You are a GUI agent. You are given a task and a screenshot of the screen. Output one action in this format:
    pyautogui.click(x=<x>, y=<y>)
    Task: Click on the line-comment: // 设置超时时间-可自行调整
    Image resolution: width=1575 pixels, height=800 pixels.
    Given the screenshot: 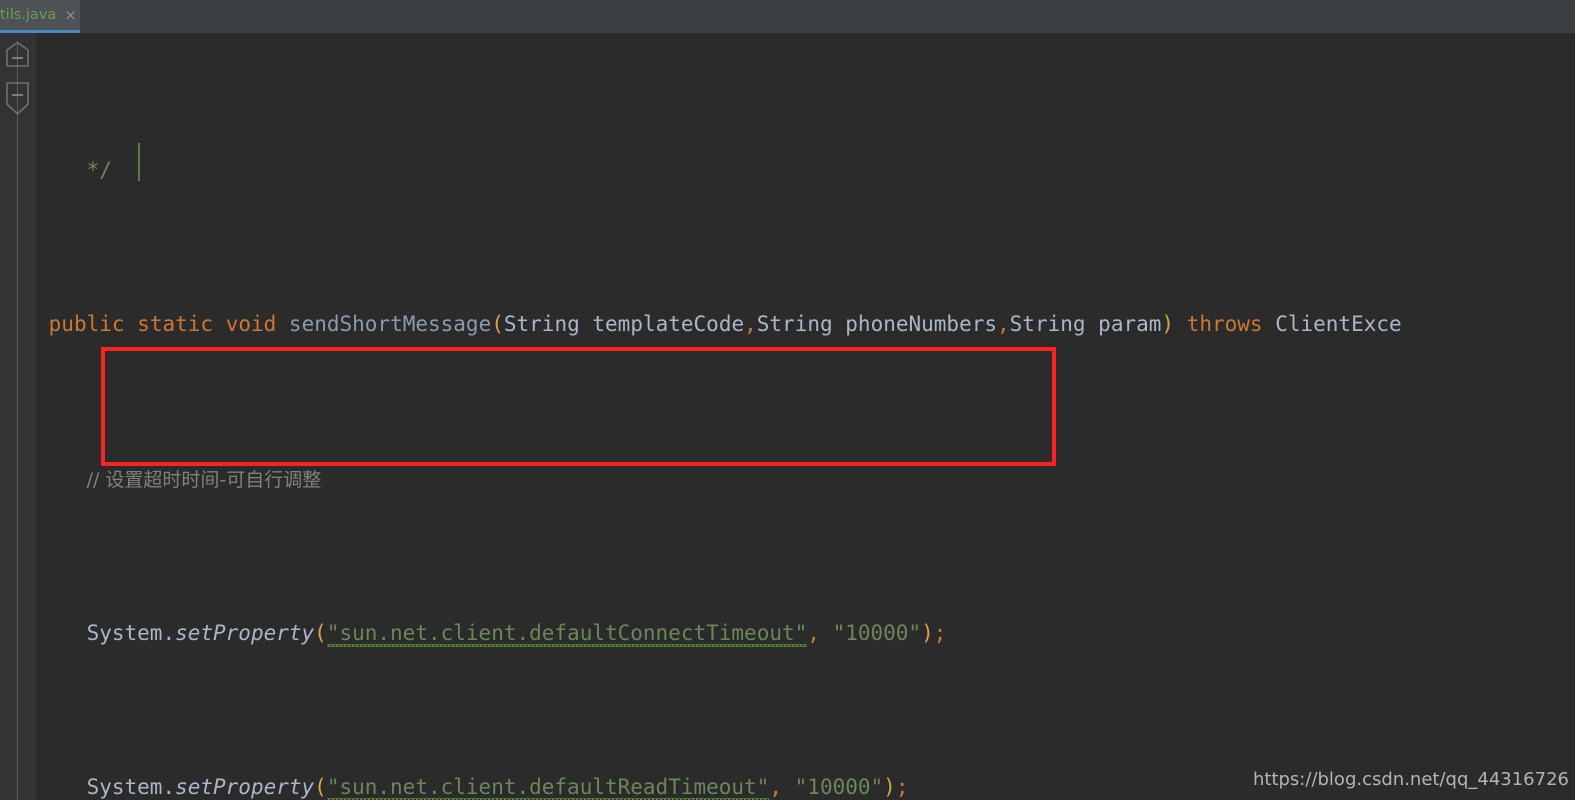 What is the action you would take?
    pyautogui.click(x=204, y=479)
    